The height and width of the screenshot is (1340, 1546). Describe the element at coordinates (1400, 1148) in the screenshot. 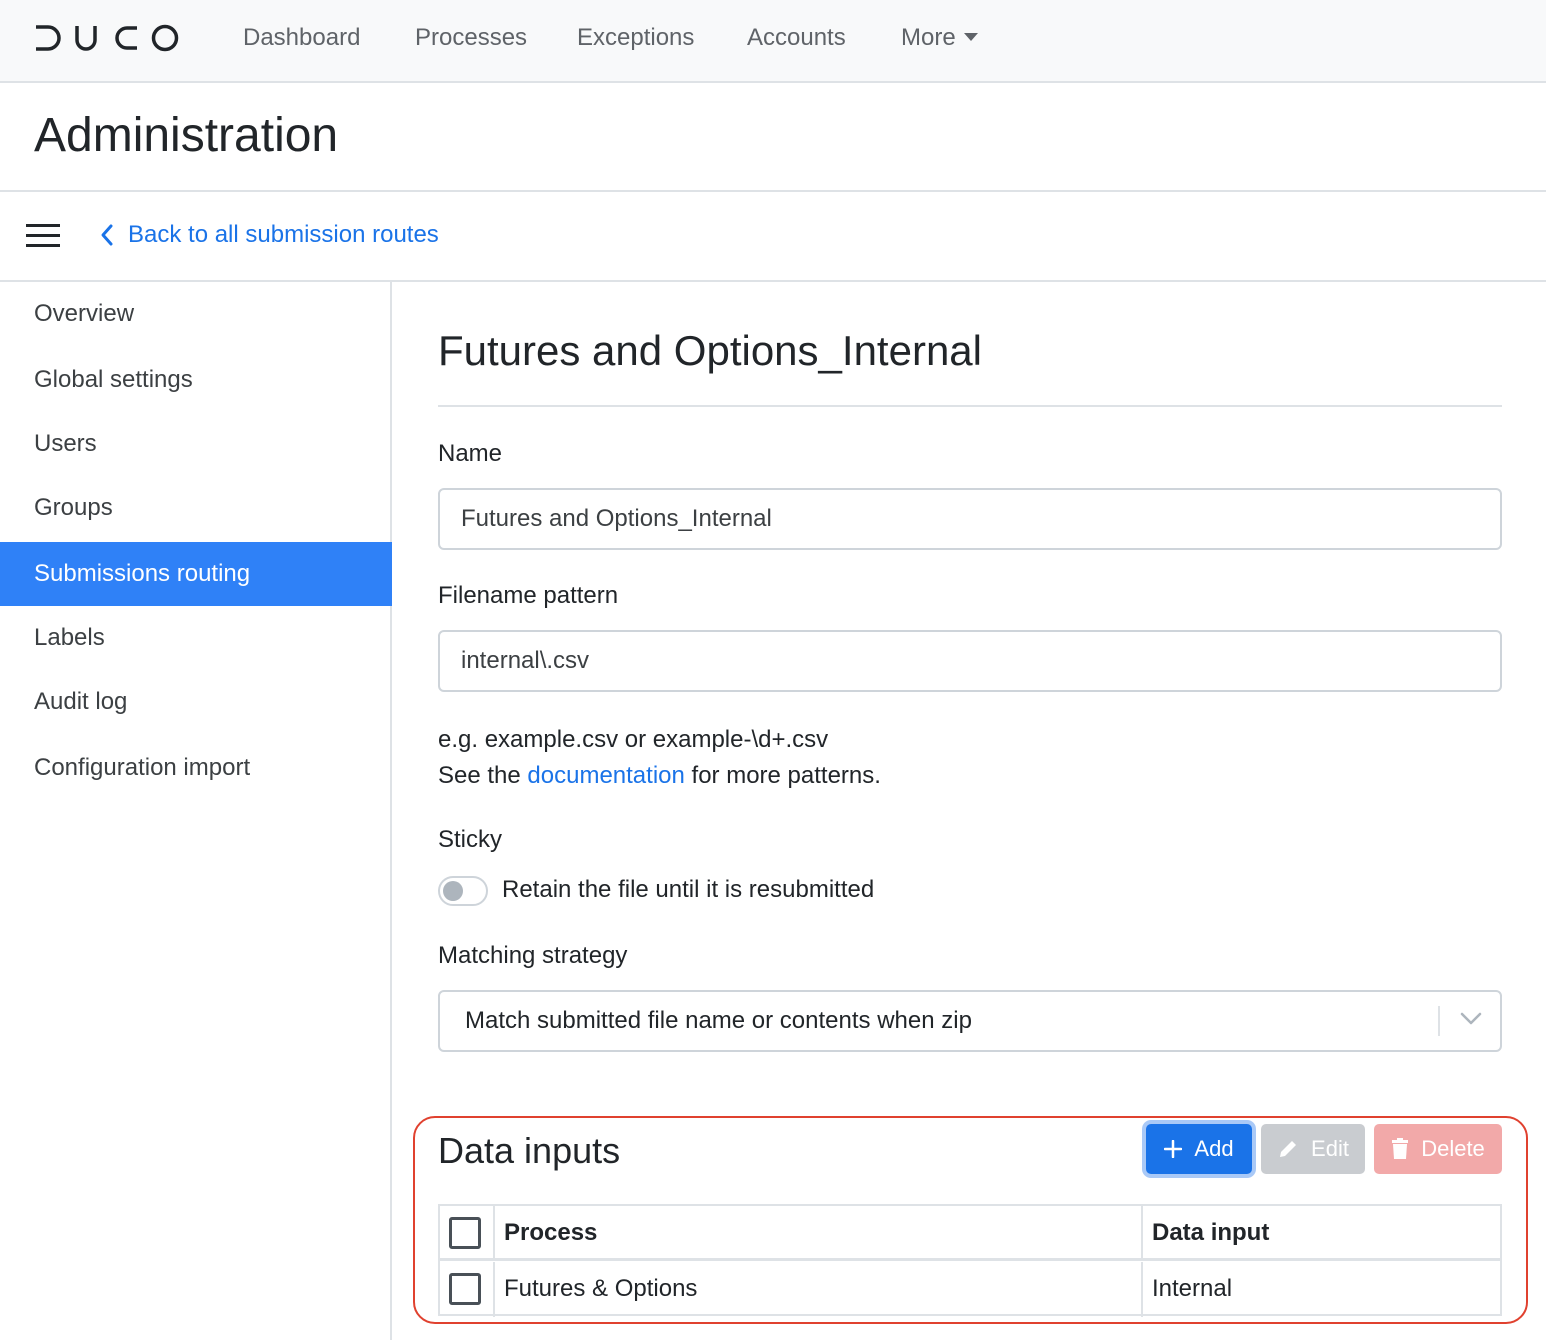

I see `trash-icon` at that location.